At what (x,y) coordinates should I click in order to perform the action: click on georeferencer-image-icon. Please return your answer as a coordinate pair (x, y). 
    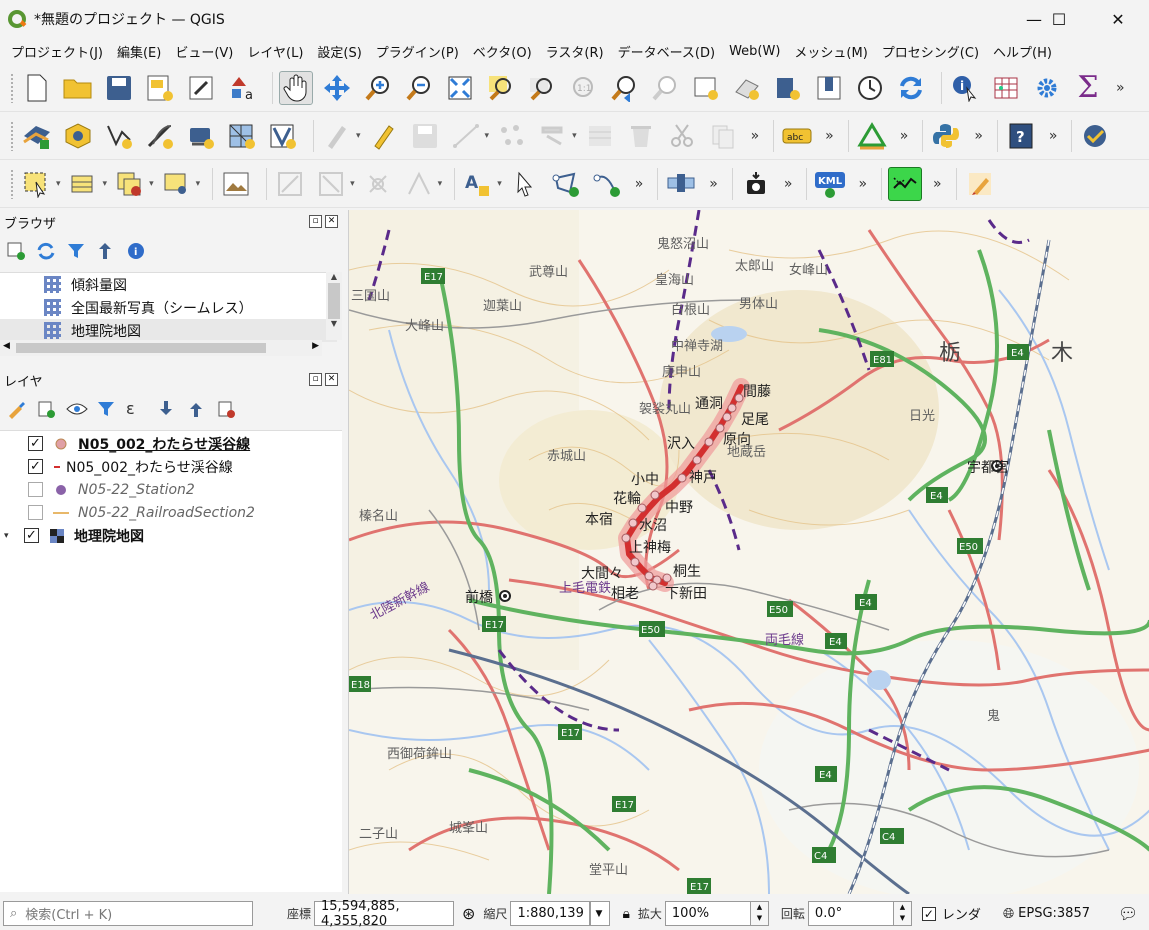
    Looking at the image, I should click on (236, 184).